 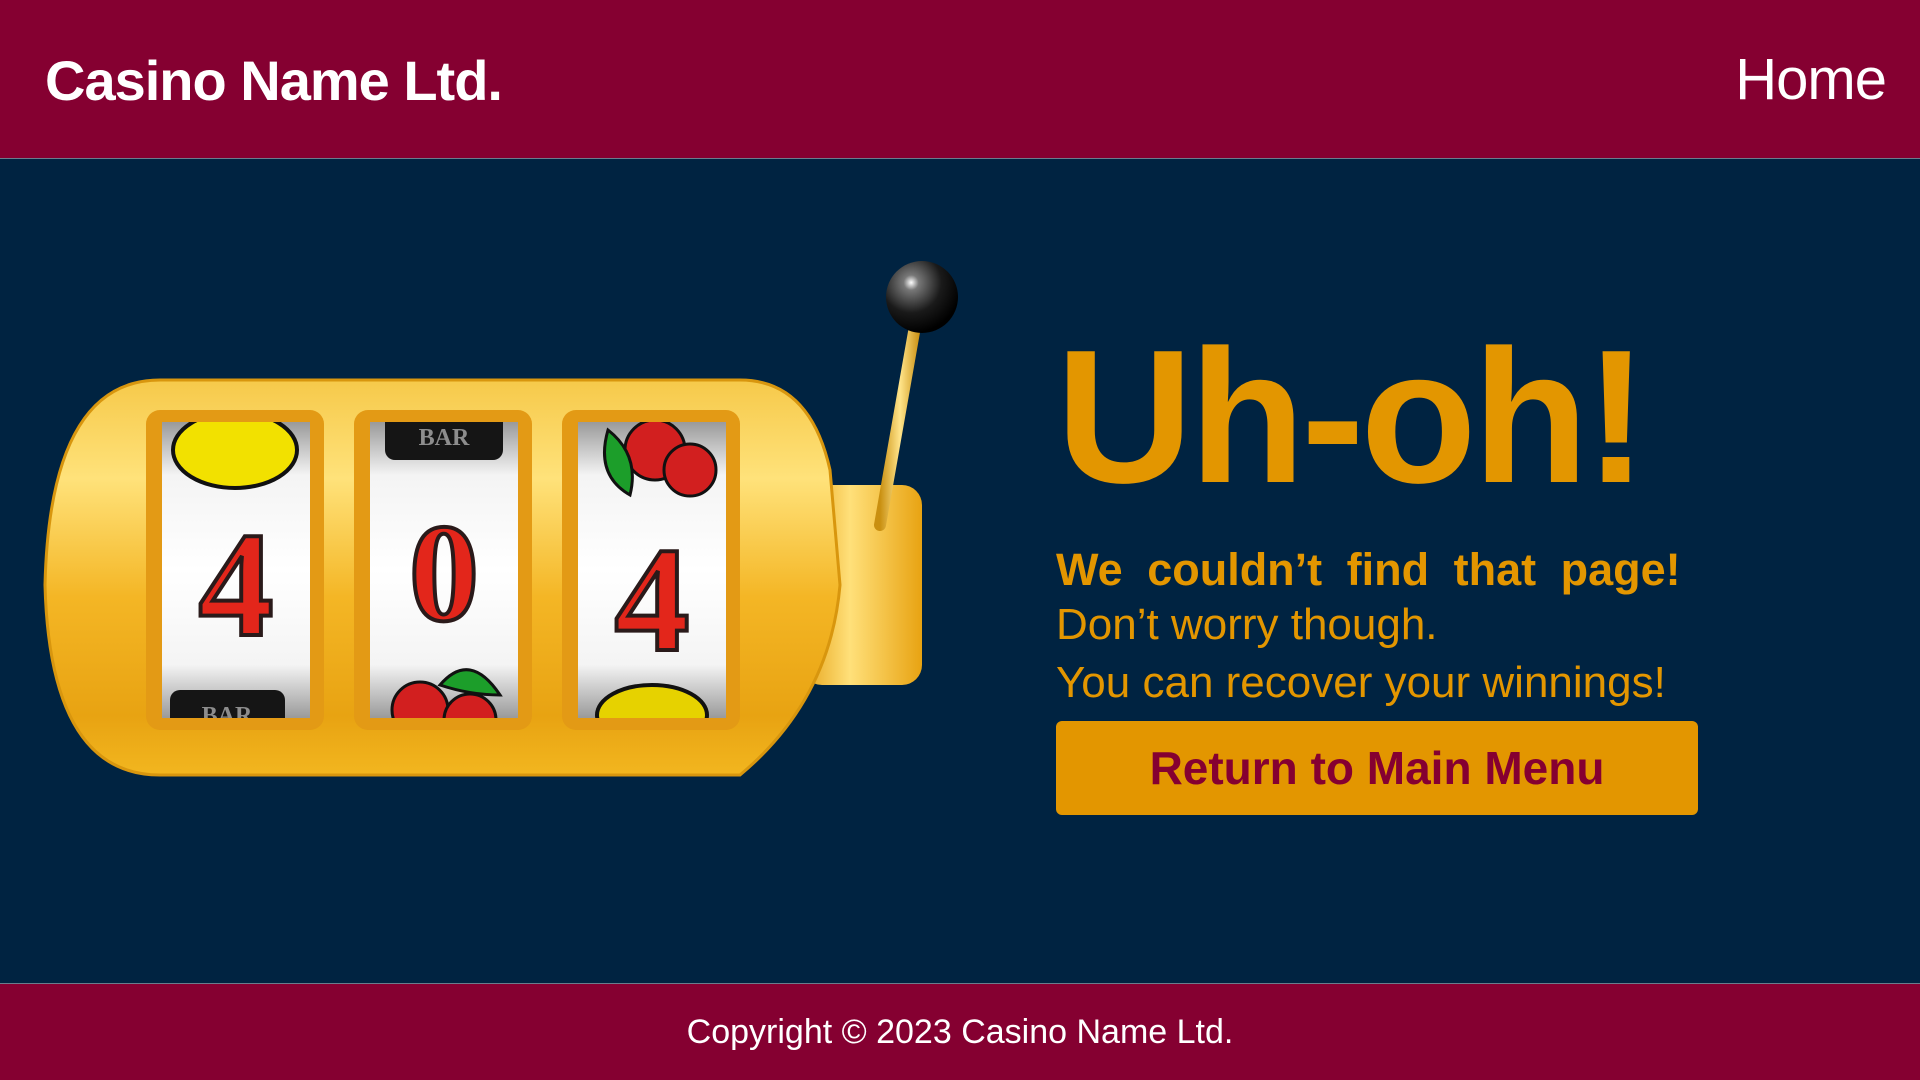 What do you see at coordinates (274, 81) in the screenshot?
I see `brand-logo: Casino Name Ltd.` at bounding box center [274, 81].